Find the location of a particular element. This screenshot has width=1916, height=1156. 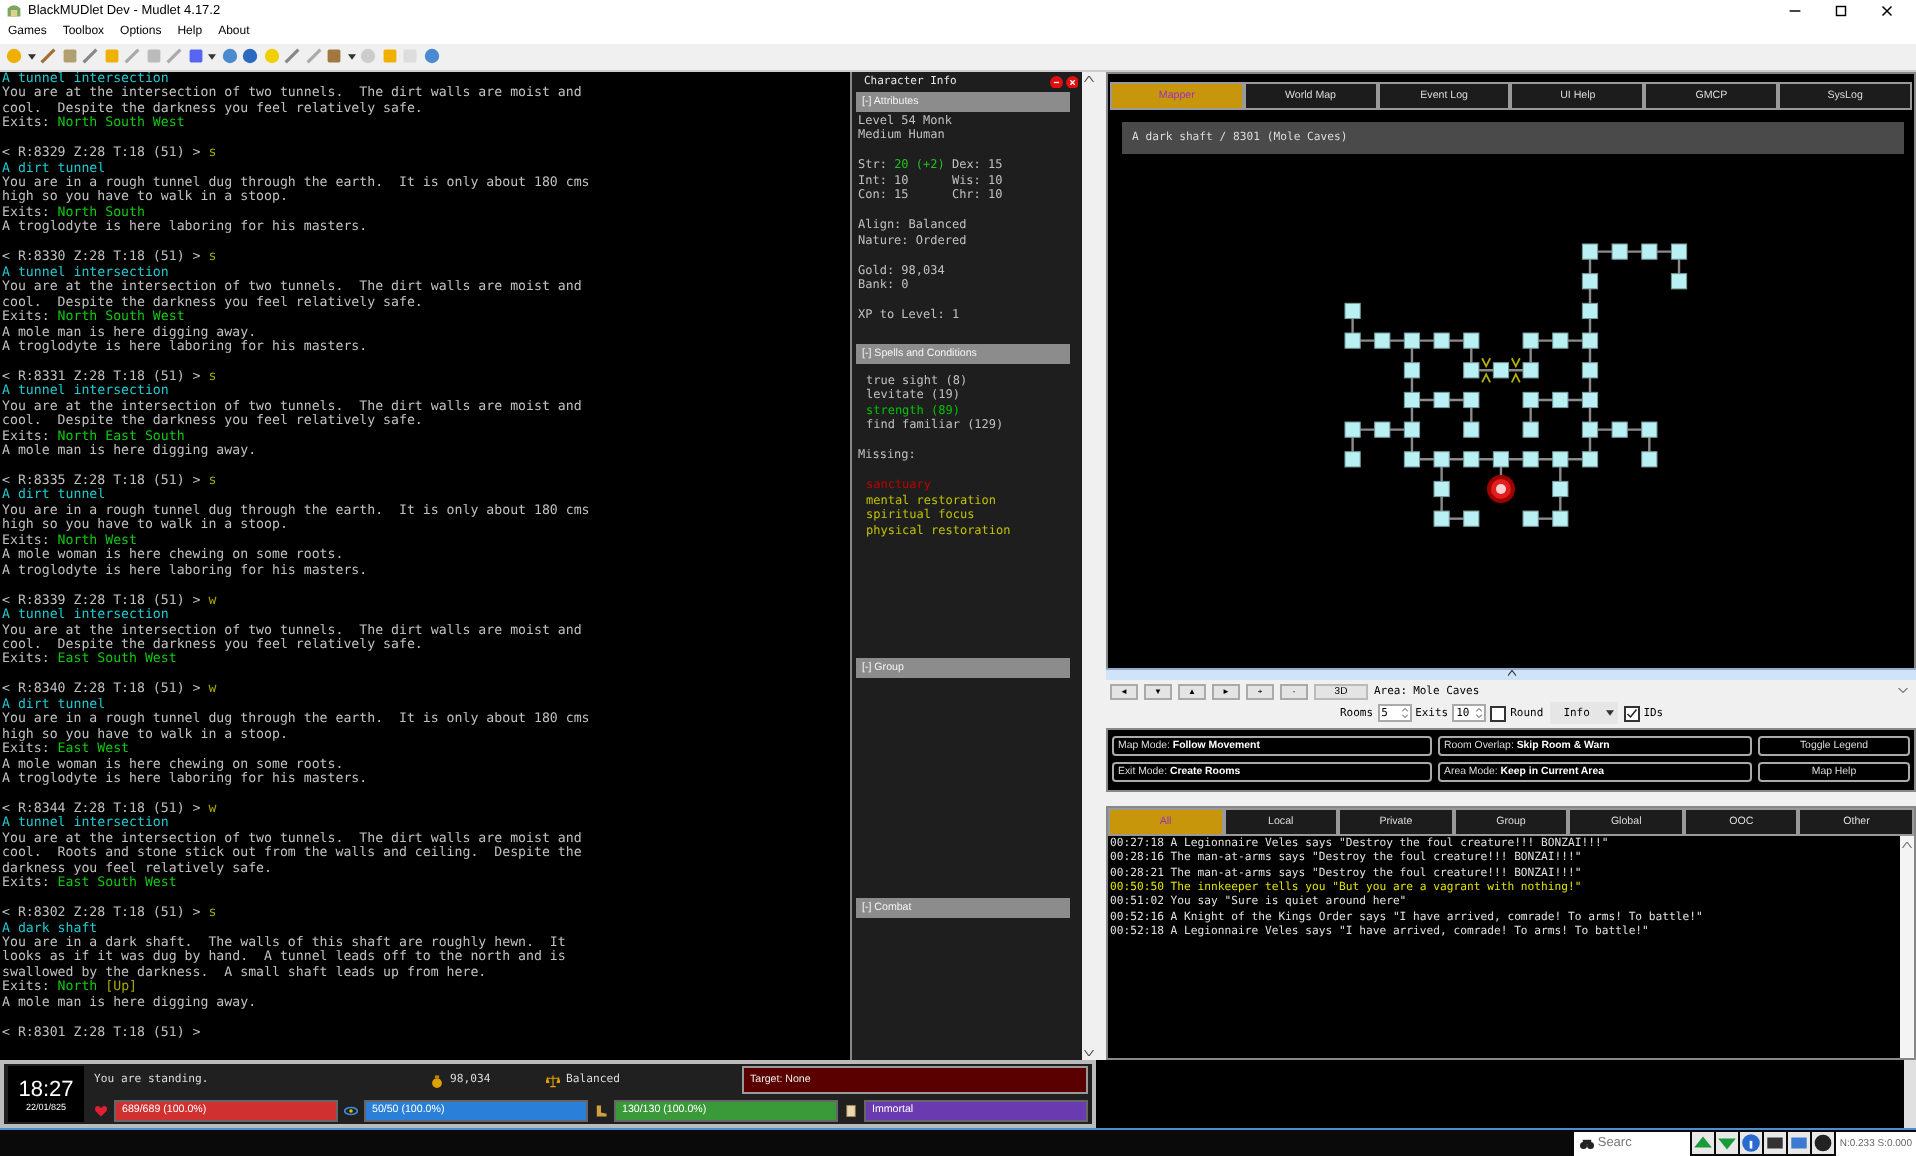

map-drawing is located at coordinates (1516, 385).